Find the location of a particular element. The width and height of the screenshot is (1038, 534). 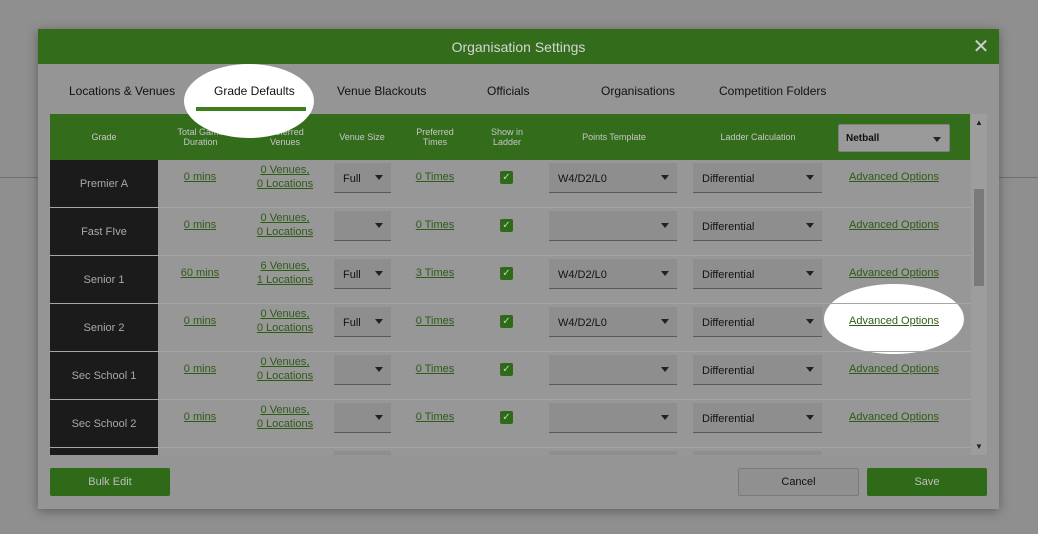

tab-officials: Officials is located at coordinates (508, 91).